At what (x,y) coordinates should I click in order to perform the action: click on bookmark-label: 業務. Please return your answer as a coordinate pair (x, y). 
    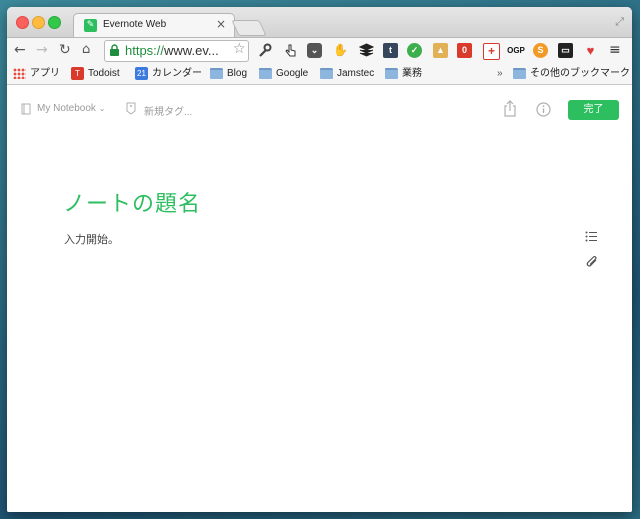
    Looking at the image, I should click on (412, 73).